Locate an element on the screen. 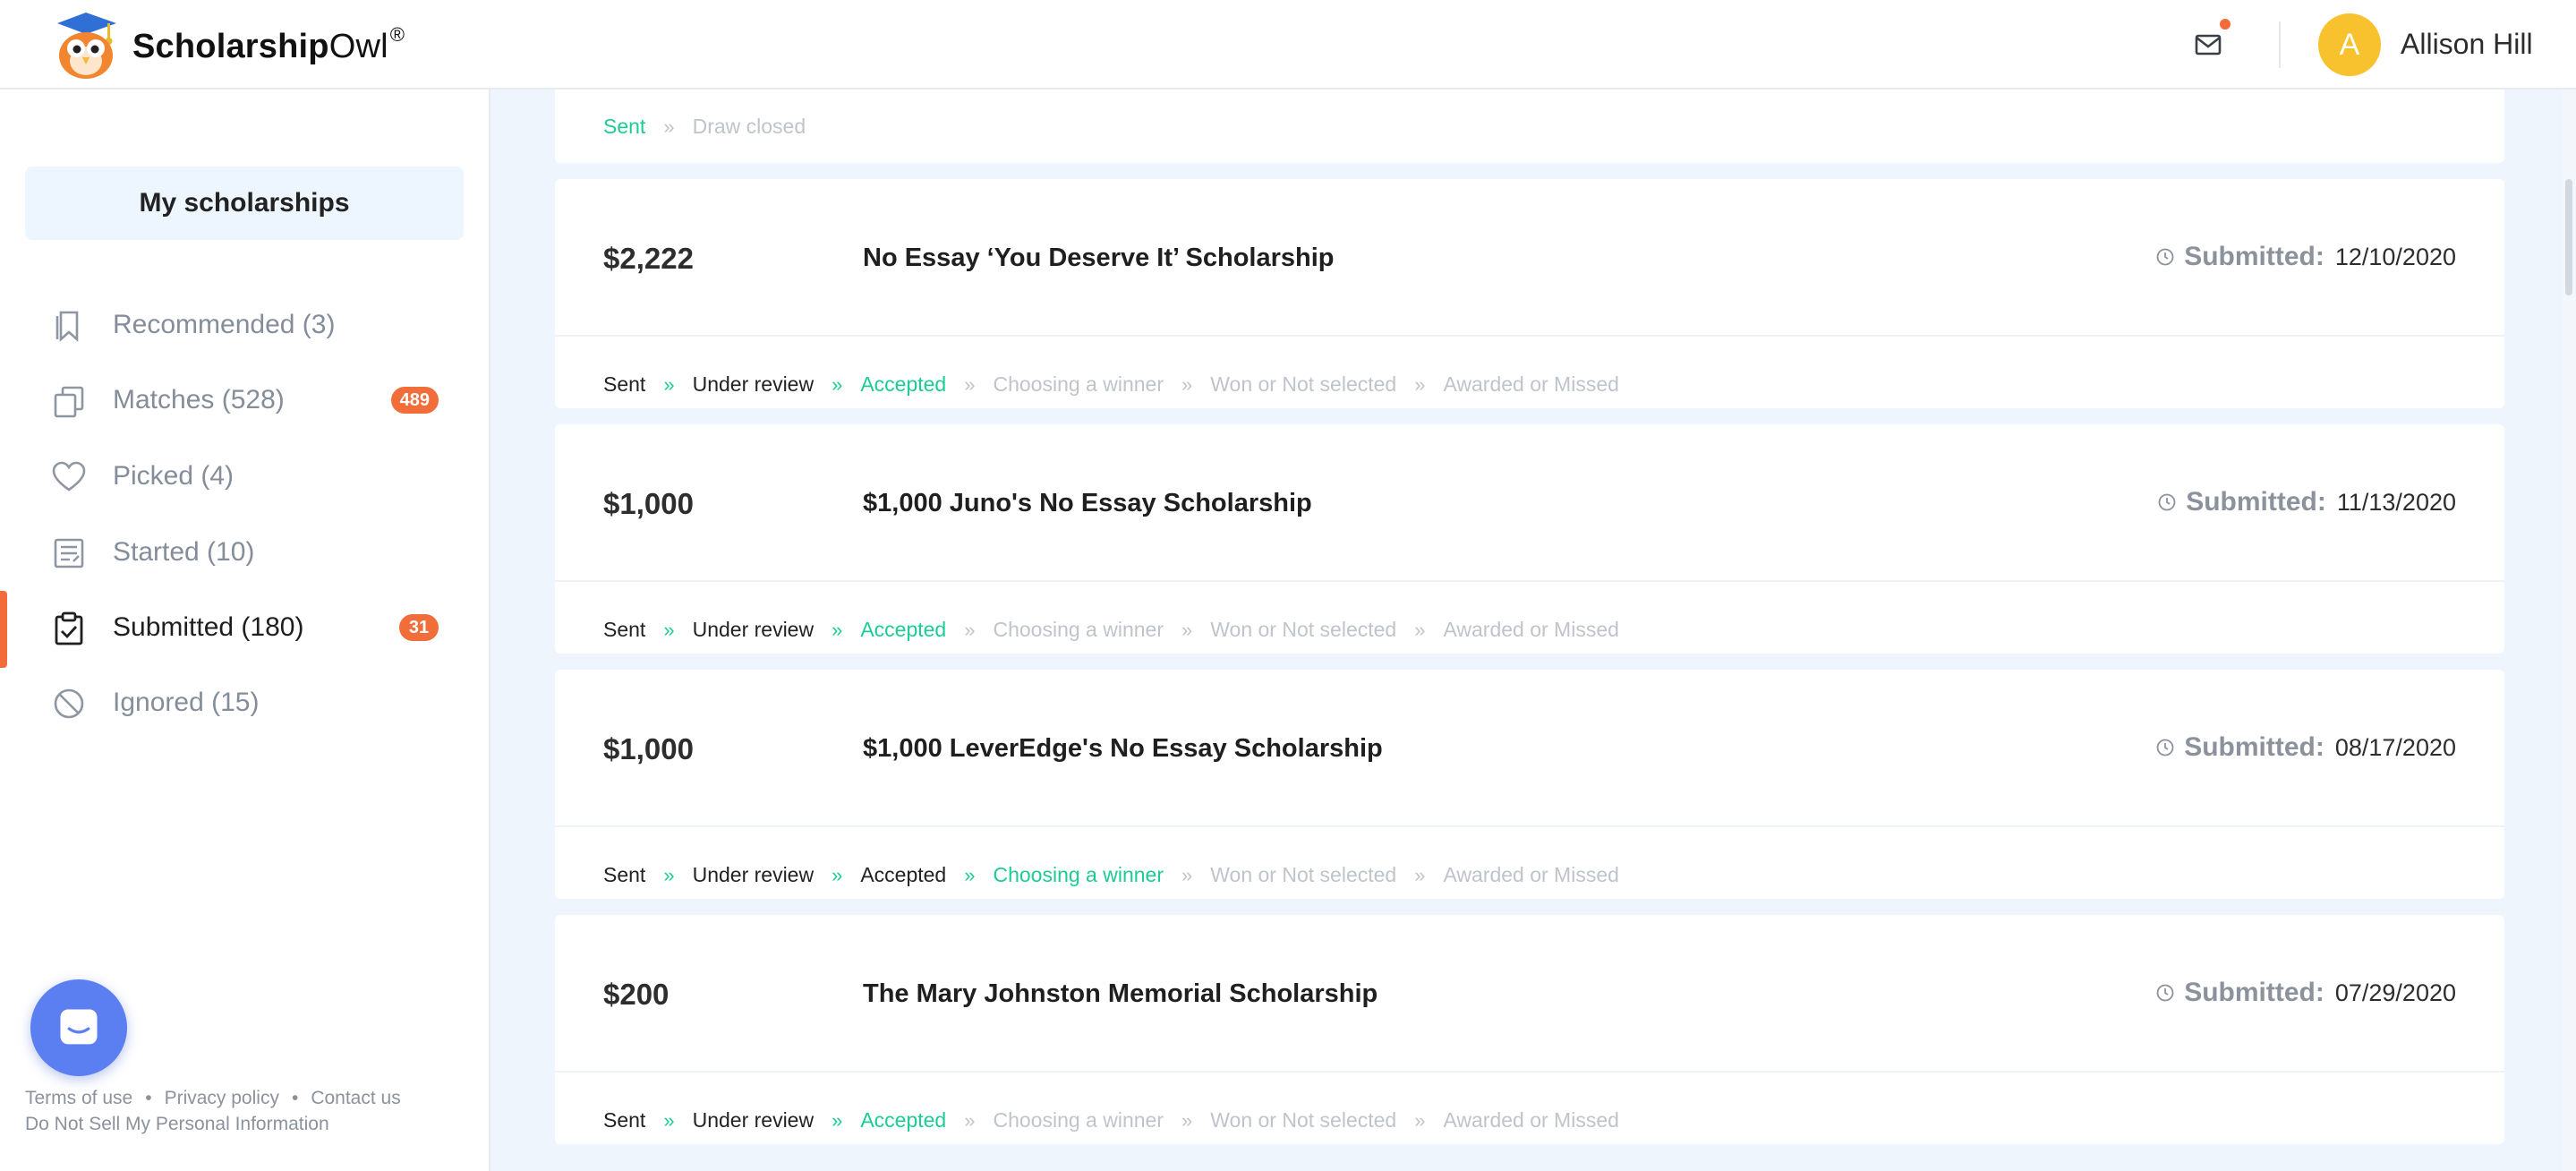  notification-dot is located at coordinates (2225, 24).